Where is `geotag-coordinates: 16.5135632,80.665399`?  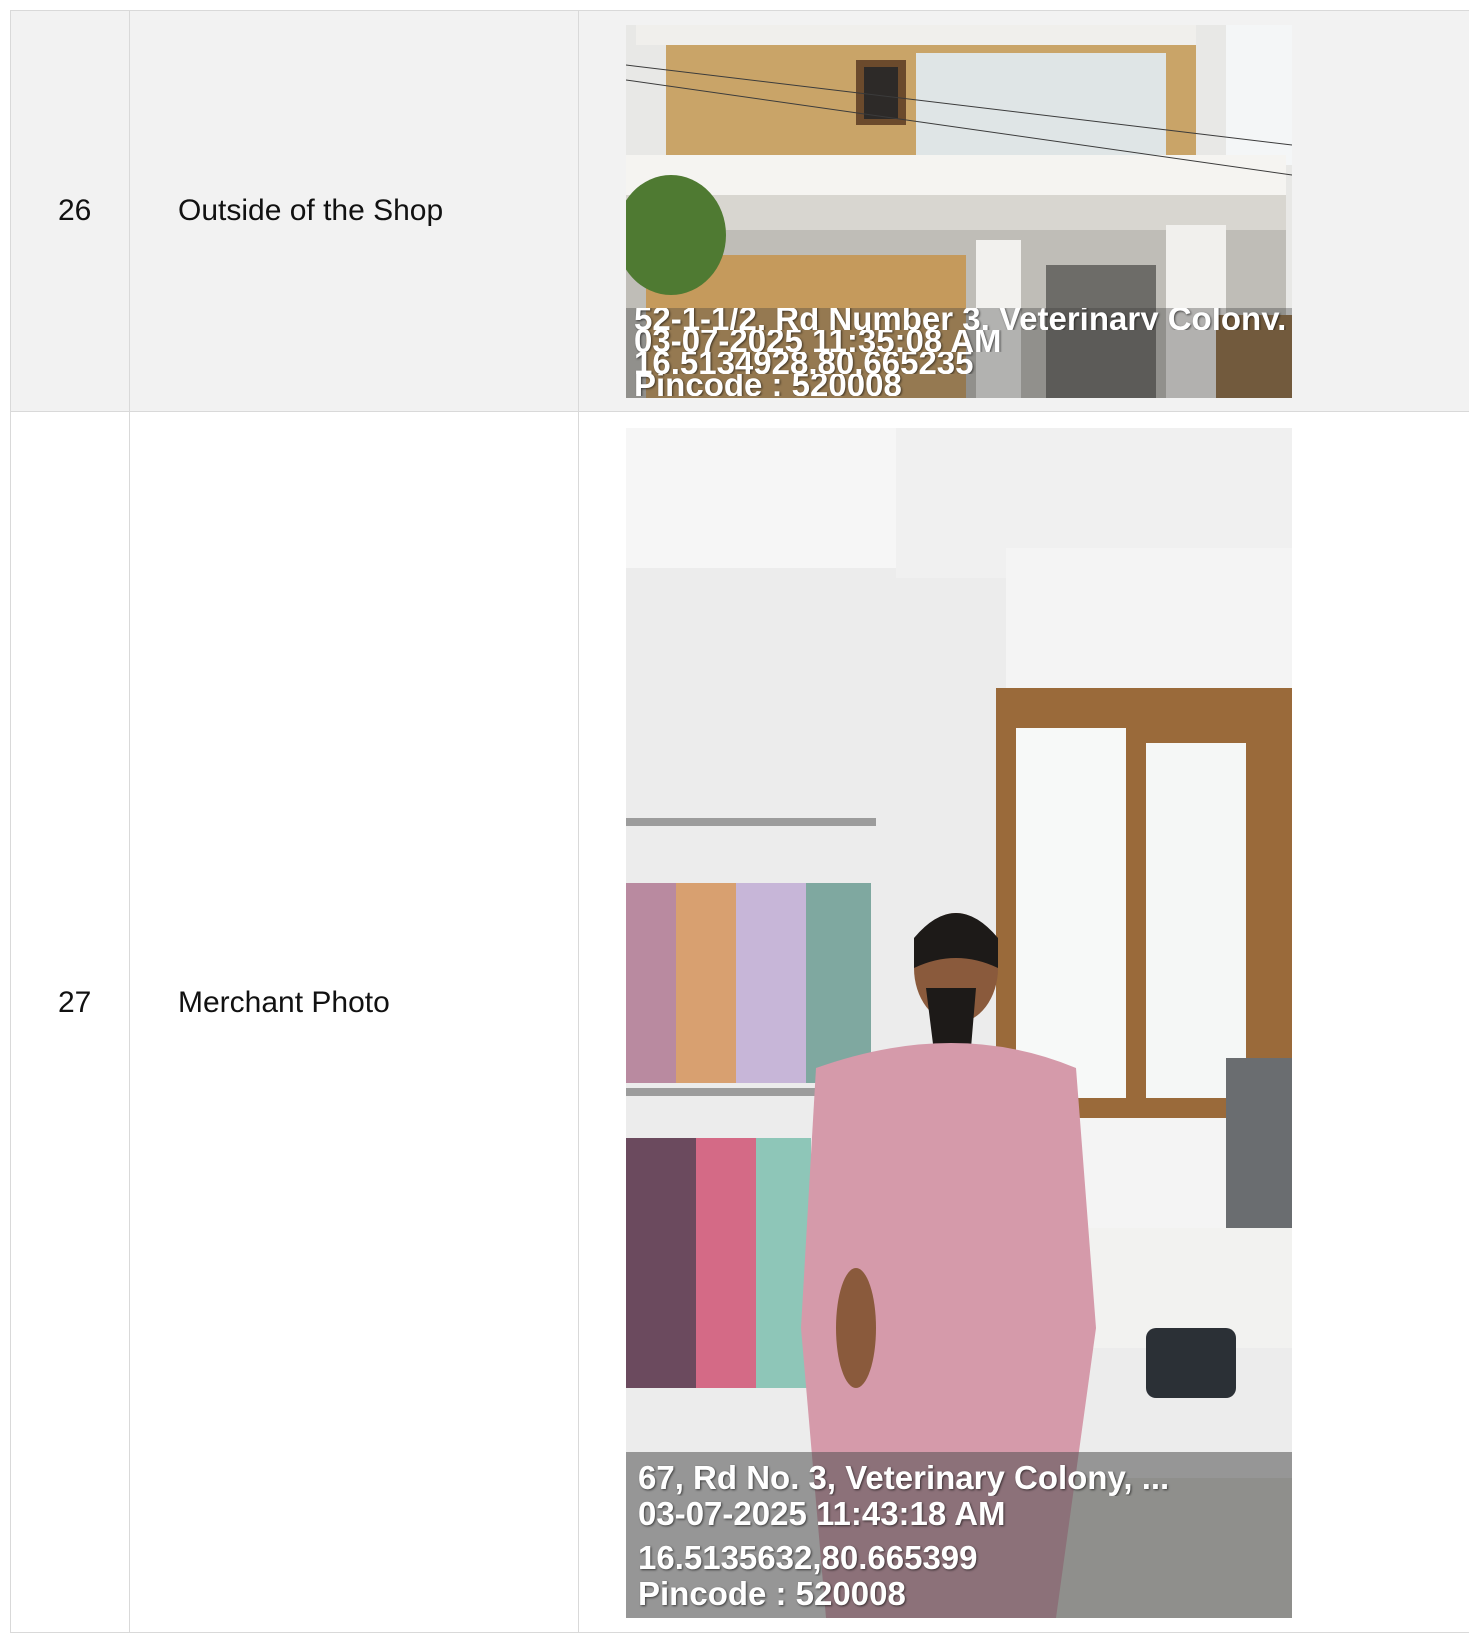
geotag-coordinates: 16.5135632,80.665399 is located at coordinates (808, 1558).